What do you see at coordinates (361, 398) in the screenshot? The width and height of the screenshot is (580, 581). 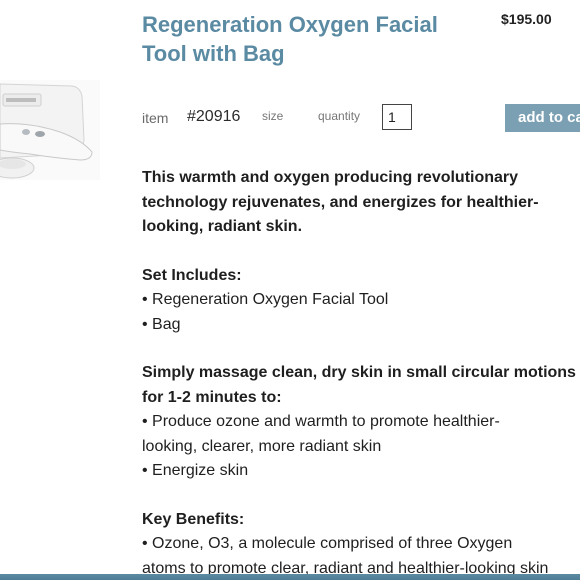 I see `usage-heading: for 1-2 minutes to:` at bounding box center [361, 398].